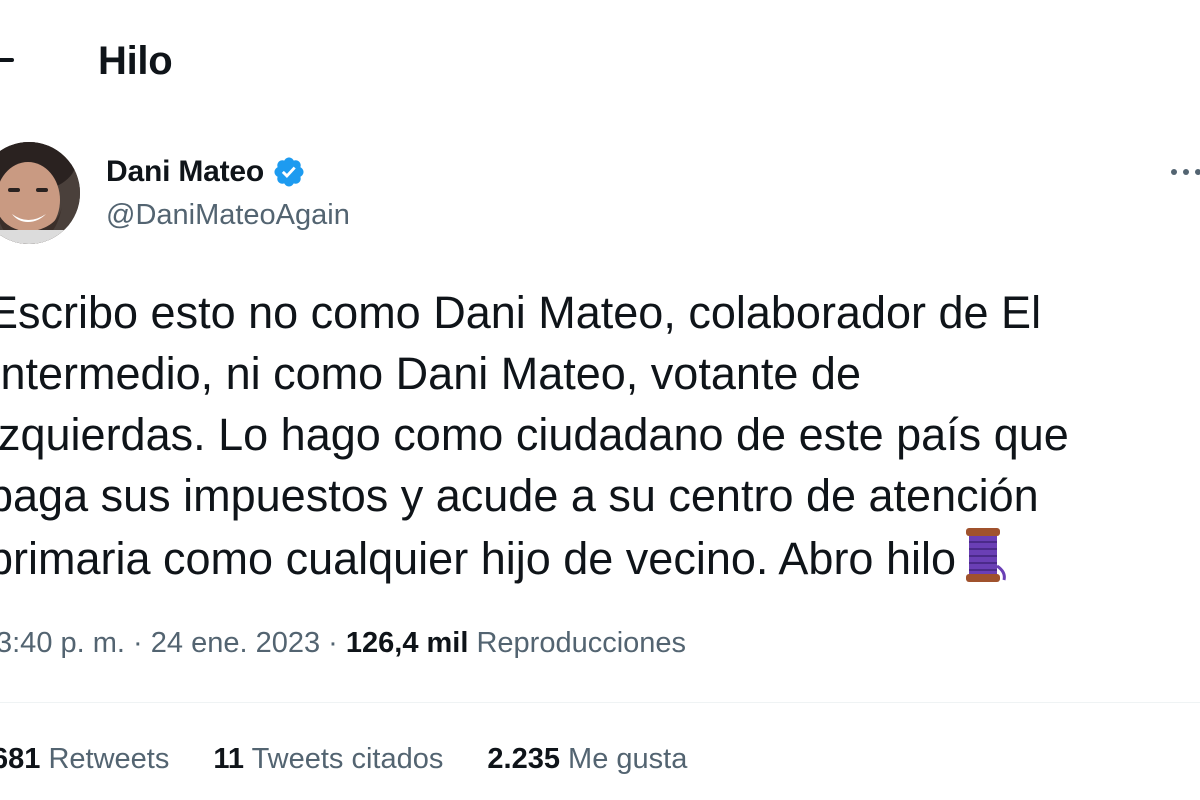 The image size is (1200, 800). Describe the element at coordinates (135, 61) in the screenshot. I see `page-title: Hilo` at that location.